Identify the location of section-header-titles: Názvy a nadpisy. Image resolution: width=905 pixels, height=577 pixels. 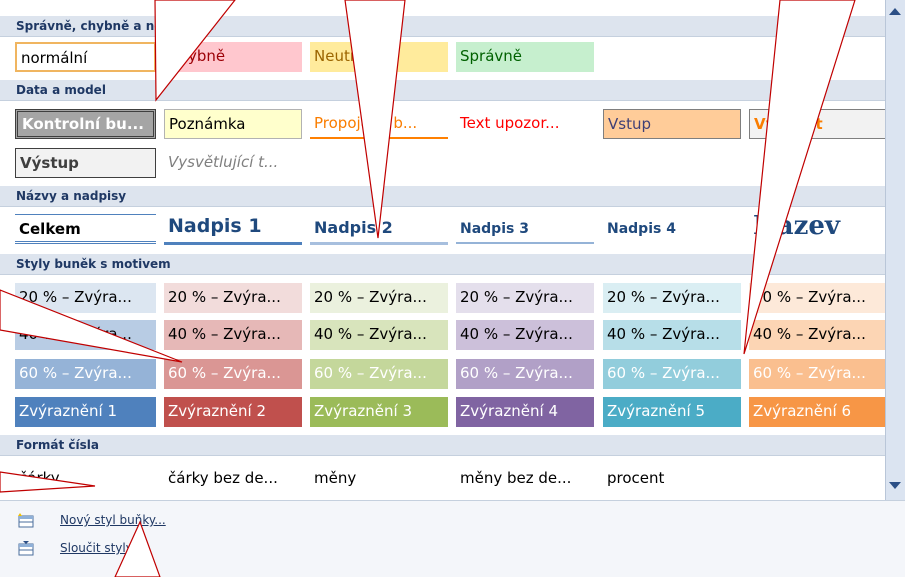
(442, 196).